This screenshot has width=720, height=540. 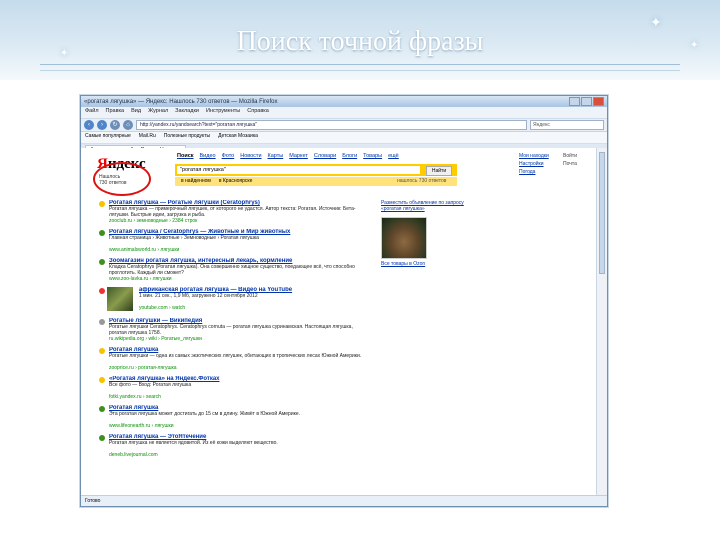 I want to click on service-video: Видео, so click(x=208, y=156).